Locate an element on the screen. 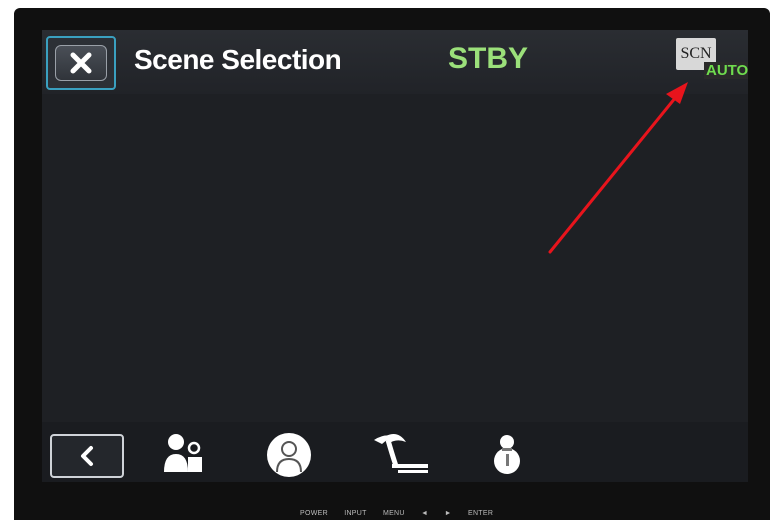 The height and width of the screenshot is (520, 770). status-indicator: STBY is located at coordinates (488, 58).